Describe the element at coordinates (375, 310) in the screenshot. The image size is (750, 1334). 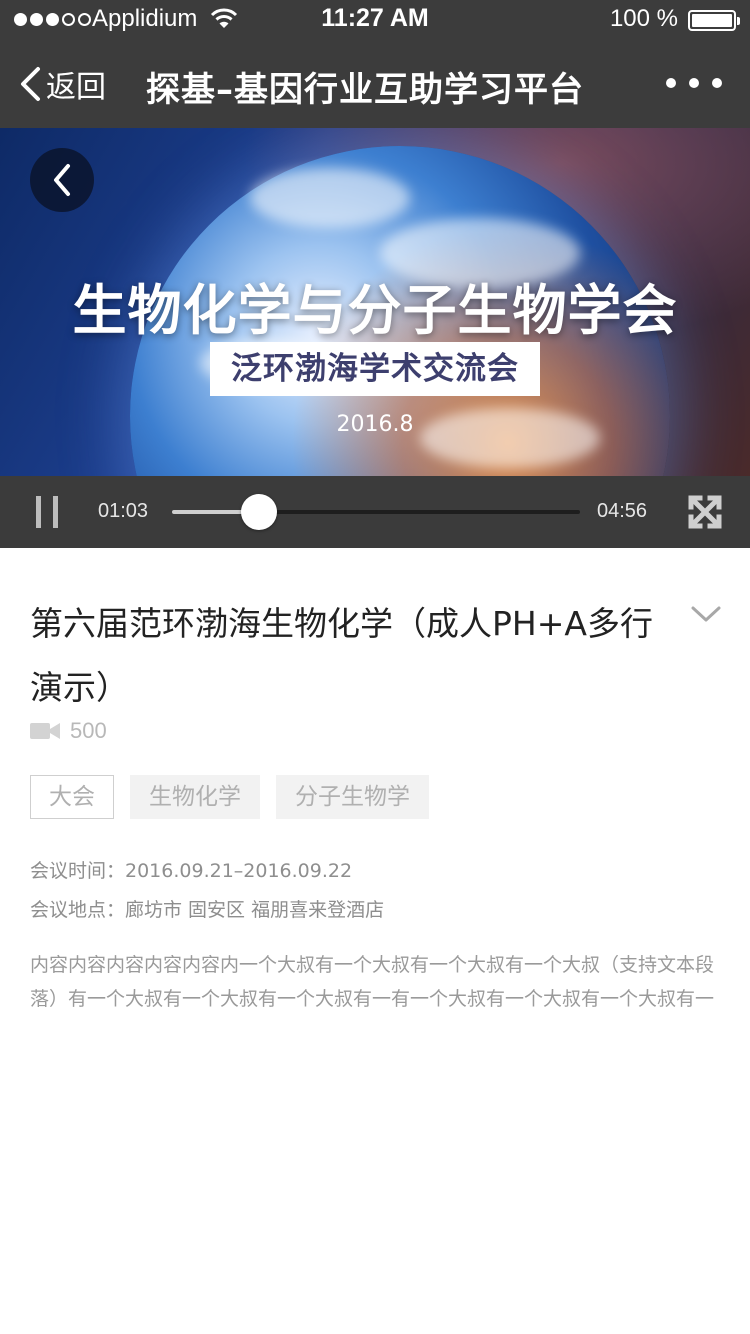
I see `video-poster-title: 生物化学与分子生物学会` at that location.